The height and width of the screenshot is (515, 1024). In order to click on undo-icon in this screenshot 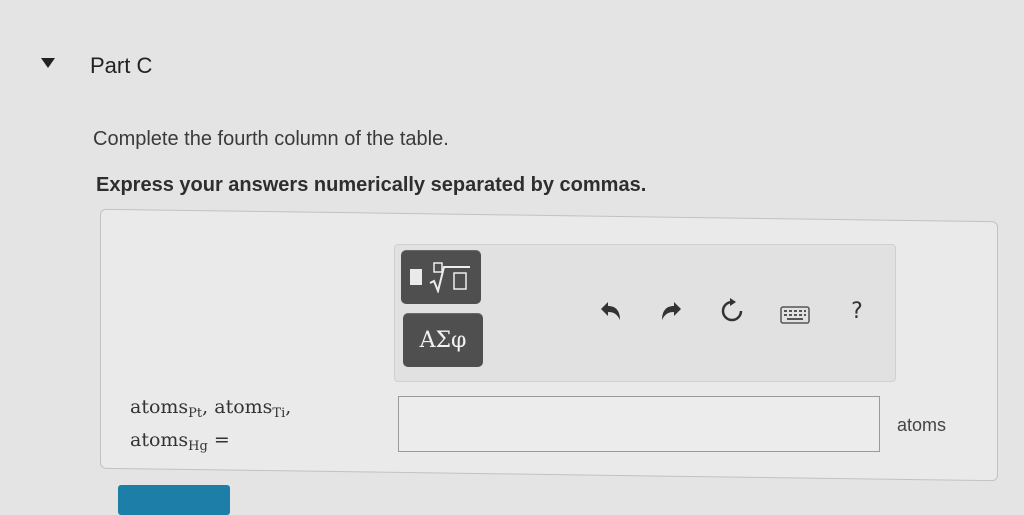, I will do `click(610, 311)`.